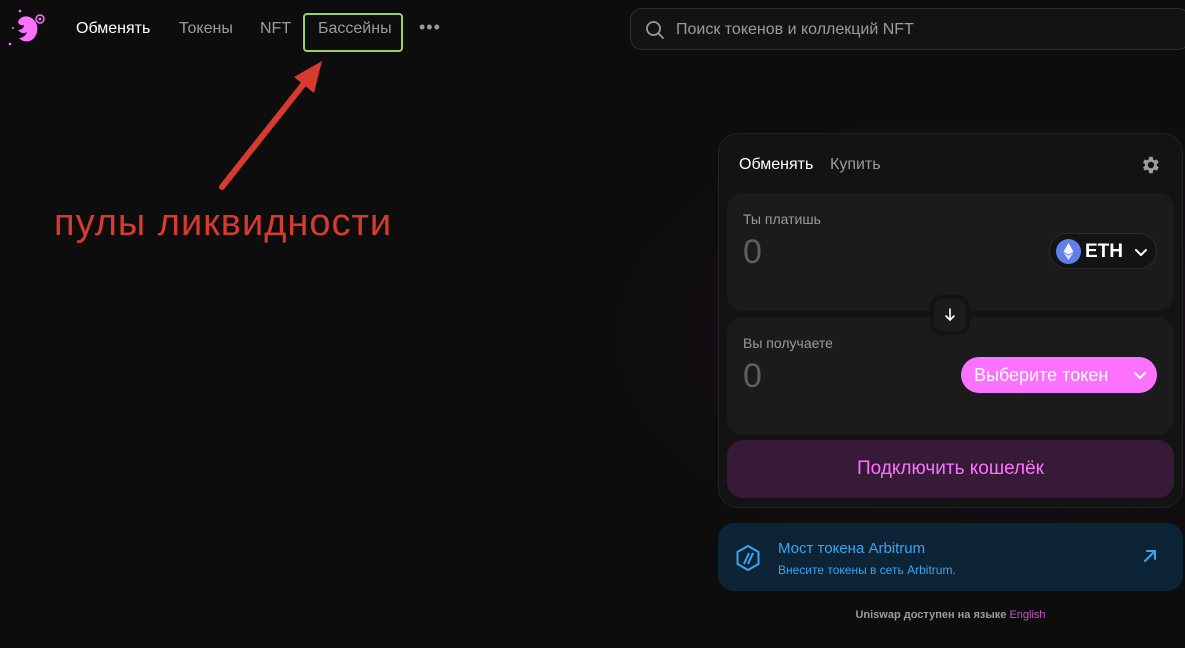 The image size is (1185, 648). What do you see at coordinates (1150, 556) in the screenshot?
I see `external-link-icon` at bounding box center [1150, 556].